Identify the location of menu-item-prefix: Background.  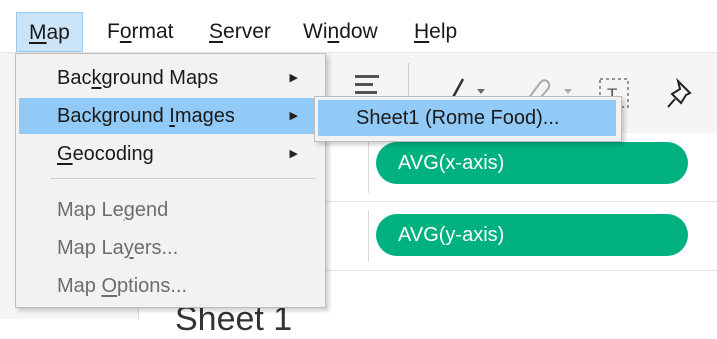
(113, 116).